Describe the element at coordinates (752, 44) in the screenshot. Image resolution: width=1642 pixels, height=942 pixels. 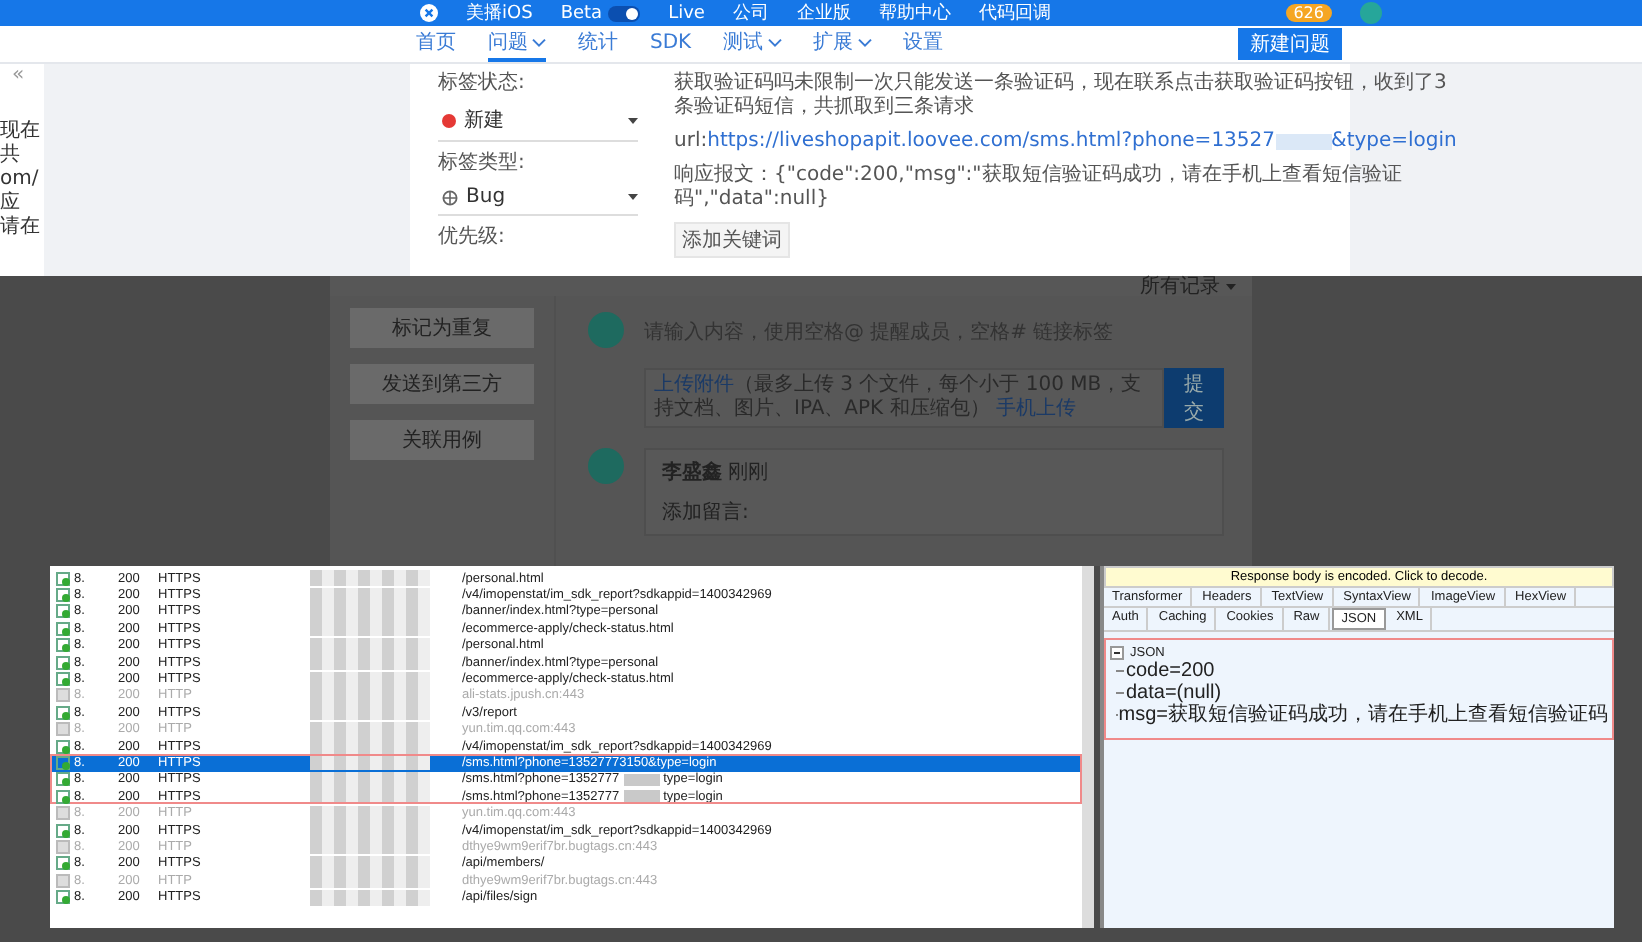
I see `nav-tab: 测试` at that location.